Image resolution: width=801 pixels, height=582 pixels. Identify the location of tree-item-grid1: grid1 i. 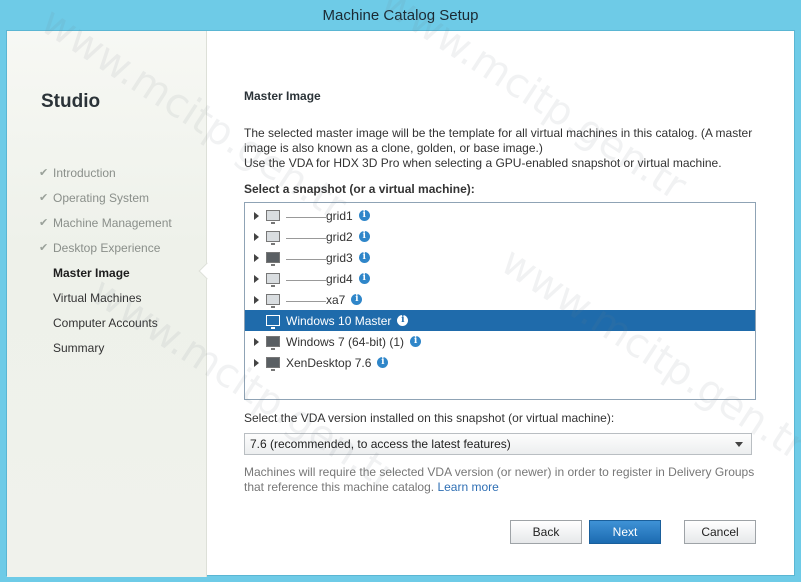
(500, 215).